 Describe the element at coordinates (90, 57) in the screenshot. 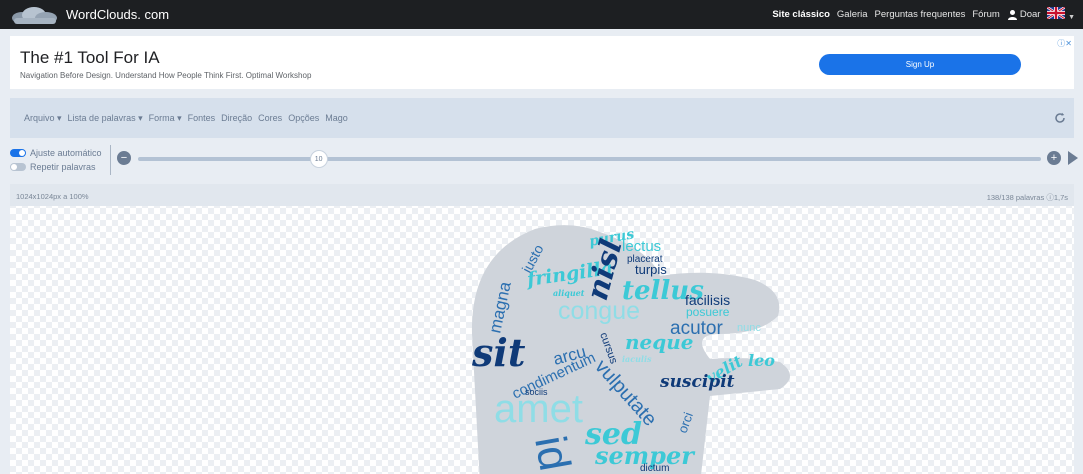

I see `ad-title: The #1 Tool For IA` at that location.